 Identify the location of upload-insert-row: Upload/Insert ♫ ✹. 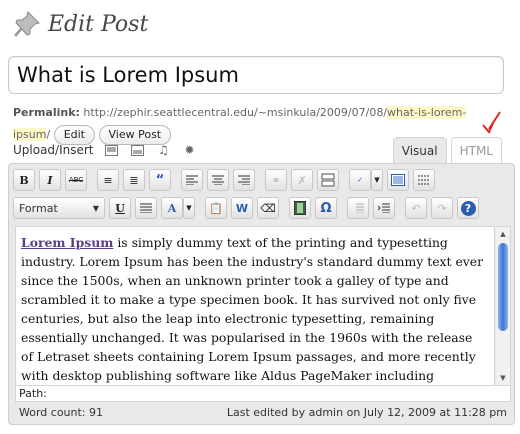
(105, 150).